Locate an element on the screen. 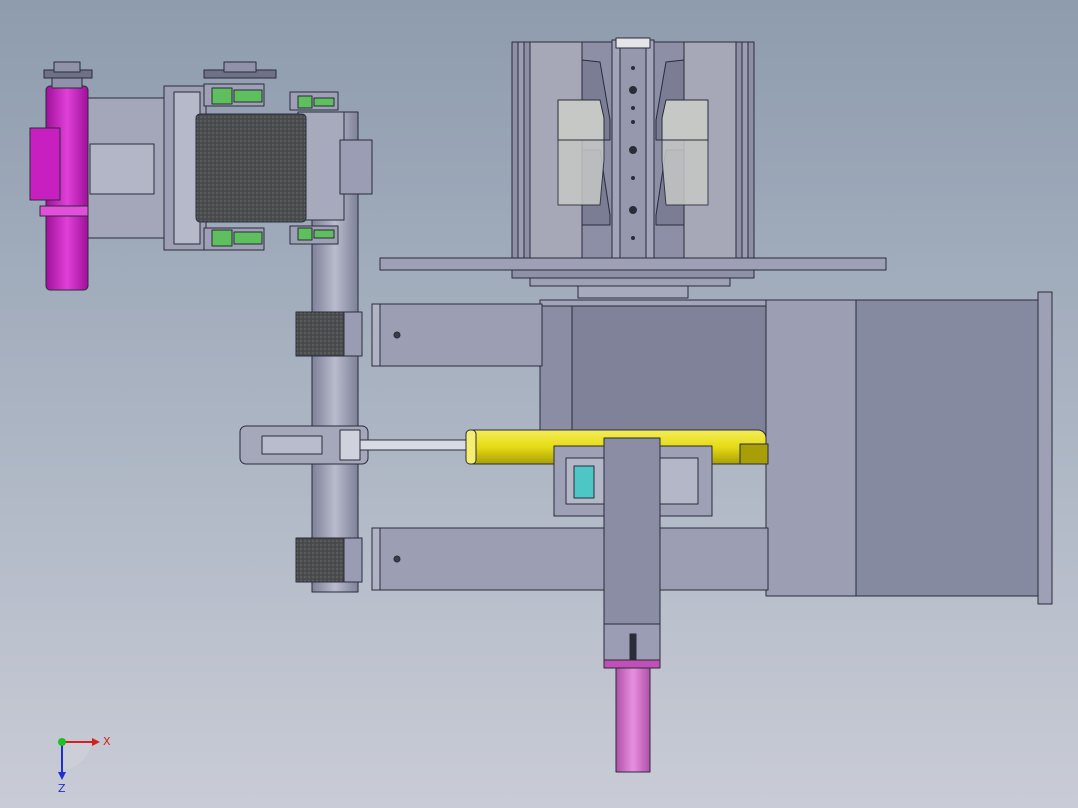 The height and width of the screenshot is (808, 1078). lower-arm-bar is located at coordinates (570, 559).